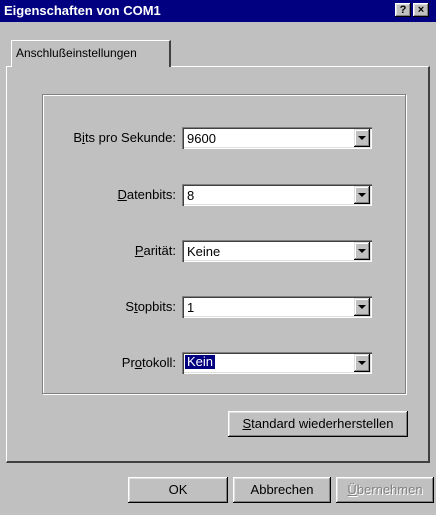  I want to click on cancel-label: Abbrechen, so click(282, 489).